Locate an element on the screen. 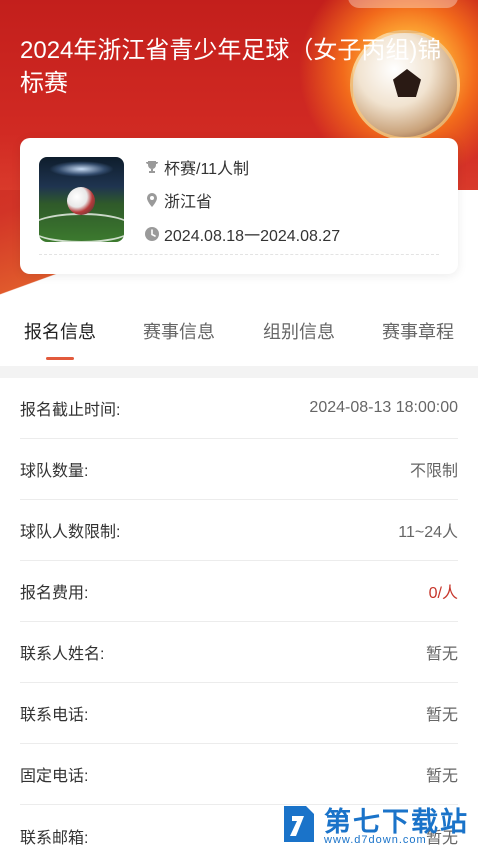 This screenshot has height=850, width=478. top-action-capsule is located at coordinates (403, 4).